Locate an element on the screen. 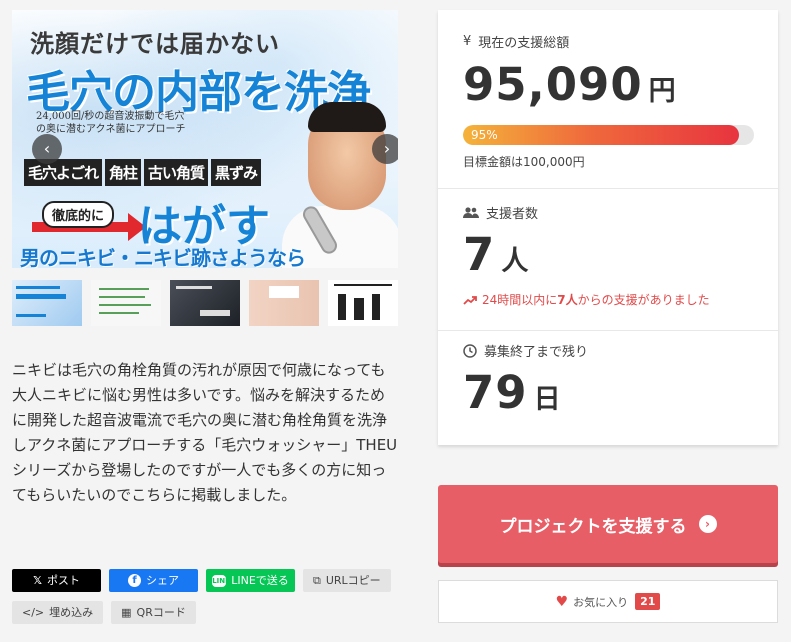 The image size is (791, 642). hero-tag: 黒ずみ is located at coordinates (236, 172).